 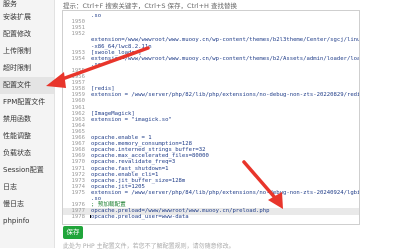 What do you see at coordinates (27, 187) in the screenshot?
I see `sidebar-item: 日志` at bounding box center [27, 187].